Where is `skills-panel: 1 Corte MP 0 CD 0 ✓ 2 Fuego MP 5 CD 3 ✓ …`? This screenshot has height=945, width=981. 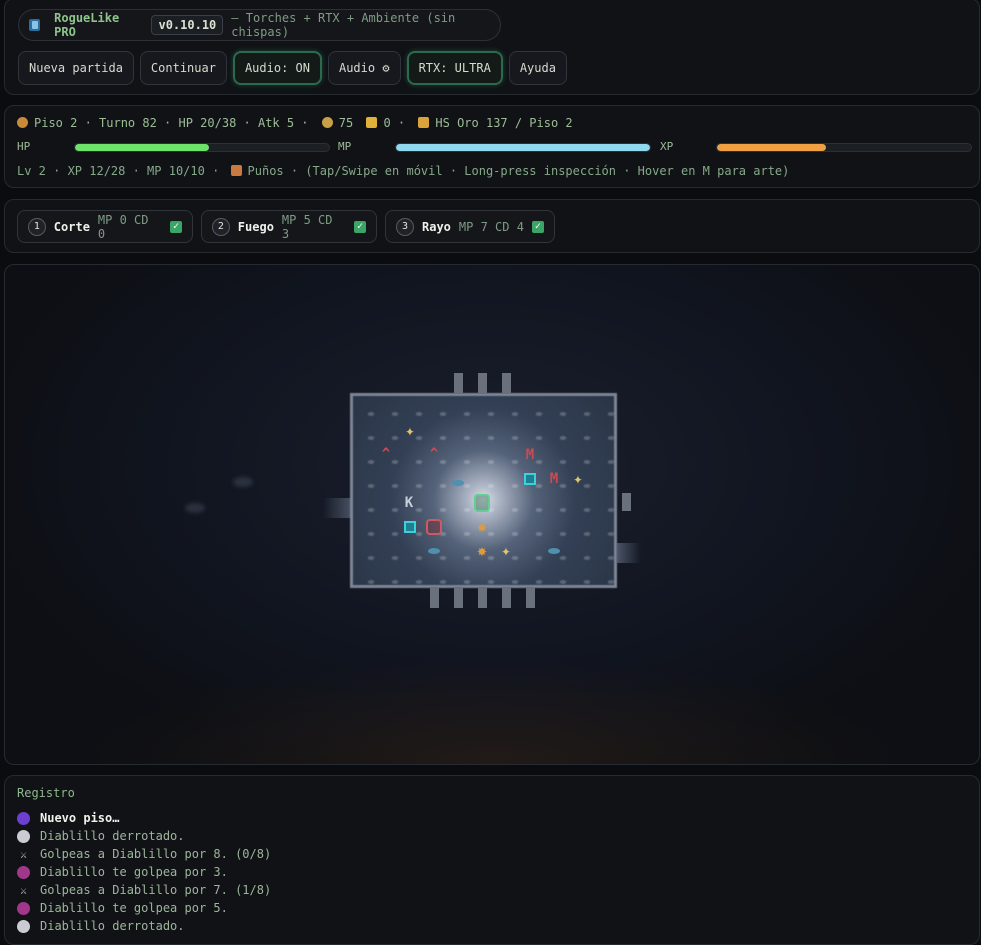 skills-panel: 1 Corte MP 0 CD 0 ✓ 2 Fuego MP 5 CD 3 ✓ … is located at coordinates (492, 226).